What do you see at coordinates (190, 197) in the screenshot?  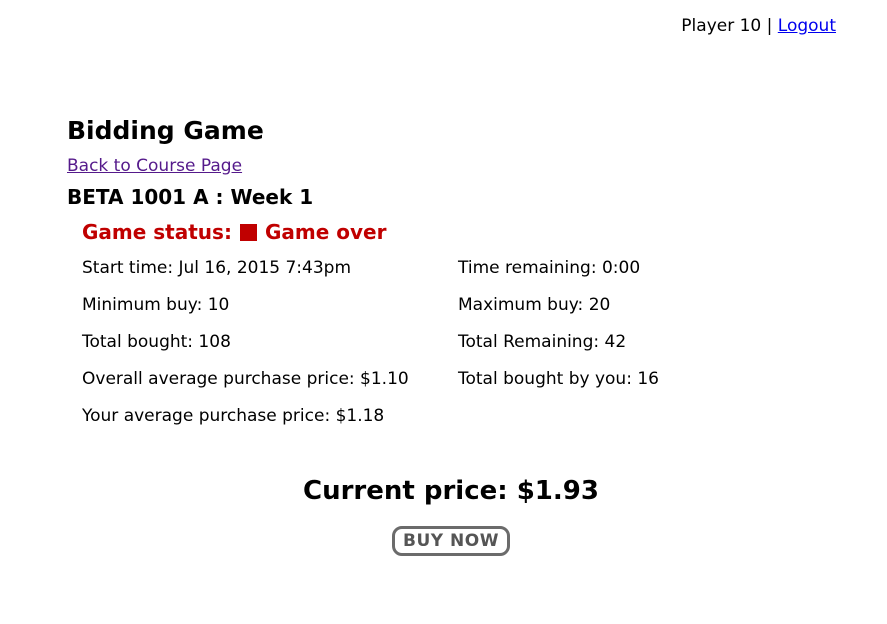 I see `course-heading: BETA 1001 A : Week 1` at bounding box center [190, 197].